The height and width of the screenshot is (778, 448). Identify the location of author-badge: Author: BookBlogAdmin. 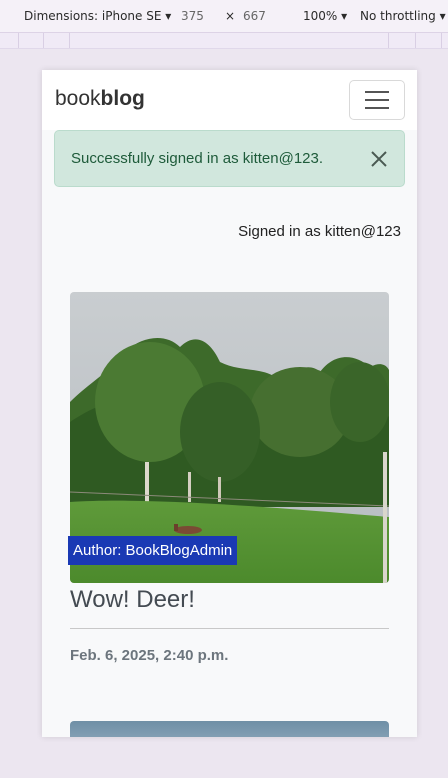
(153, 550).